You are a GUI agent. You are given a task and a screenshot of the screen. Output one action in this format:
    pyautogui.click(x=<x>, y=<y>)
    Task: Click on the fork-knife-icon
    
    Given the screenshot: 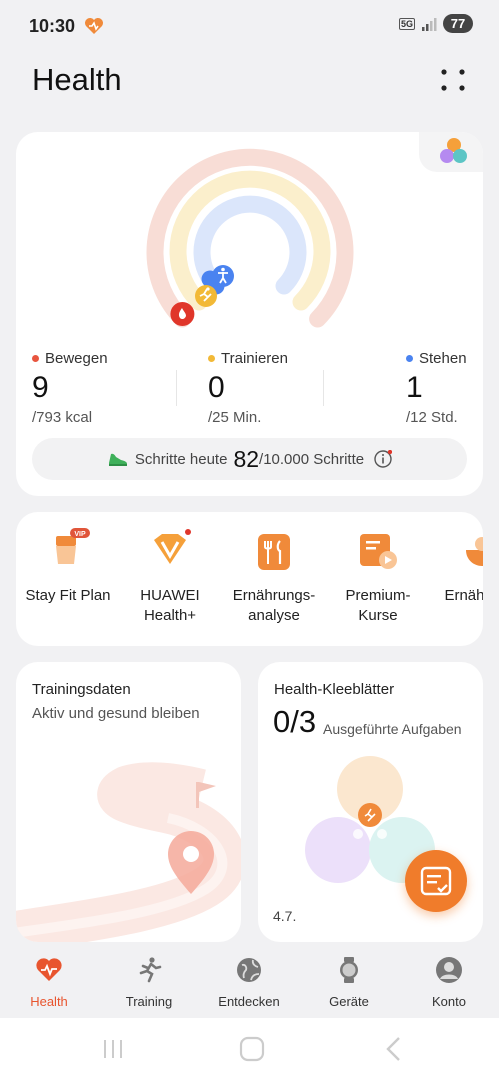 What is the action you would take?
    pyautogui.click(x=274, y=552)
    